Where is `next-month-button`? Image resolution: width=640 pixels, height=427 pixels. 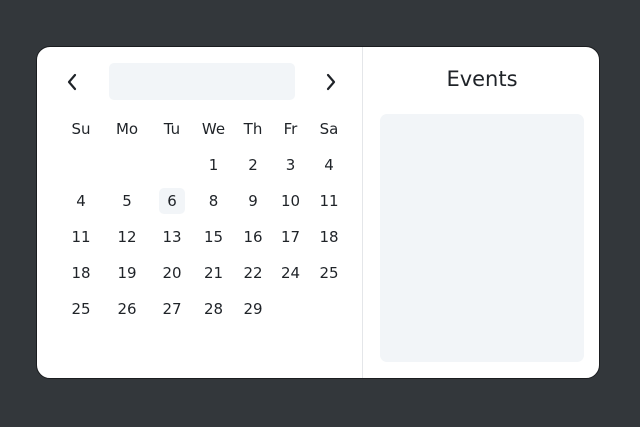 next-month-button is located at coordinates (331, 82).